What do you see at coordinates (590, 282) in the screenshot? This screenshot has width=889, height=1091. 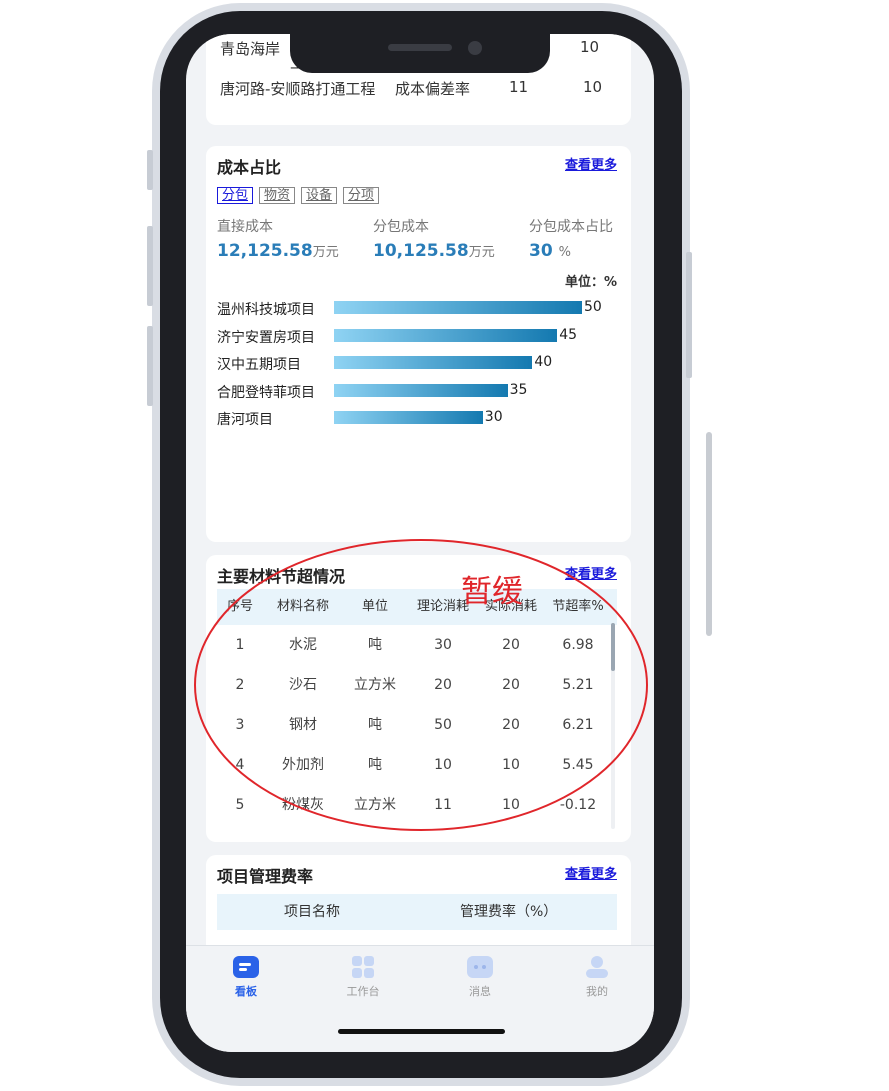 I see `chart-unit-label: 单位：%` at bounding box center [590, 282].